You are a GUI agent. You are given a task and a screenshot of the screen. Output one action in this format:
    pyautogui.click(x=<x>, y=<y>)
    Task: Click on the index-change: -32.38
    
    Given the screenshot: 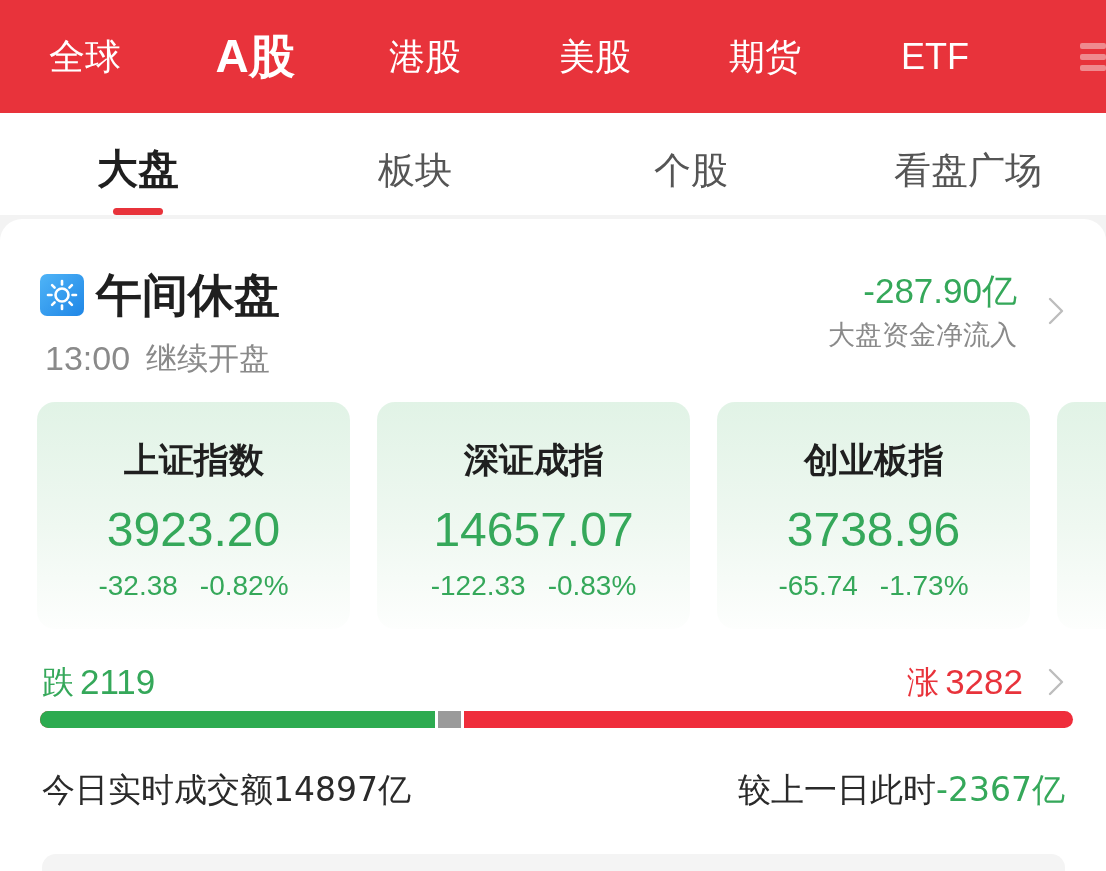 What is the action you would take?
    pyautogui.click(x=138, y=586)
    